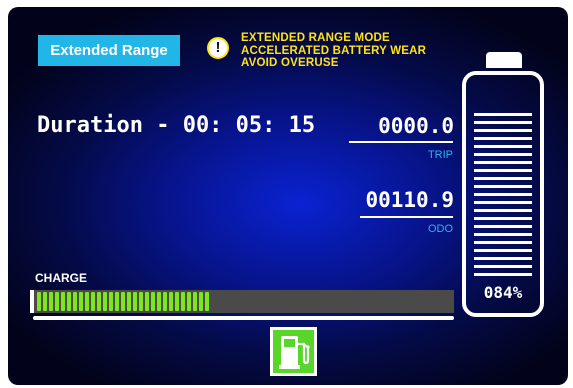 This screenshot has height=388, width=573. Describe the element at coordinates (61, 278) in the screenshot. I see `charge-label: CHARGE` at that location.